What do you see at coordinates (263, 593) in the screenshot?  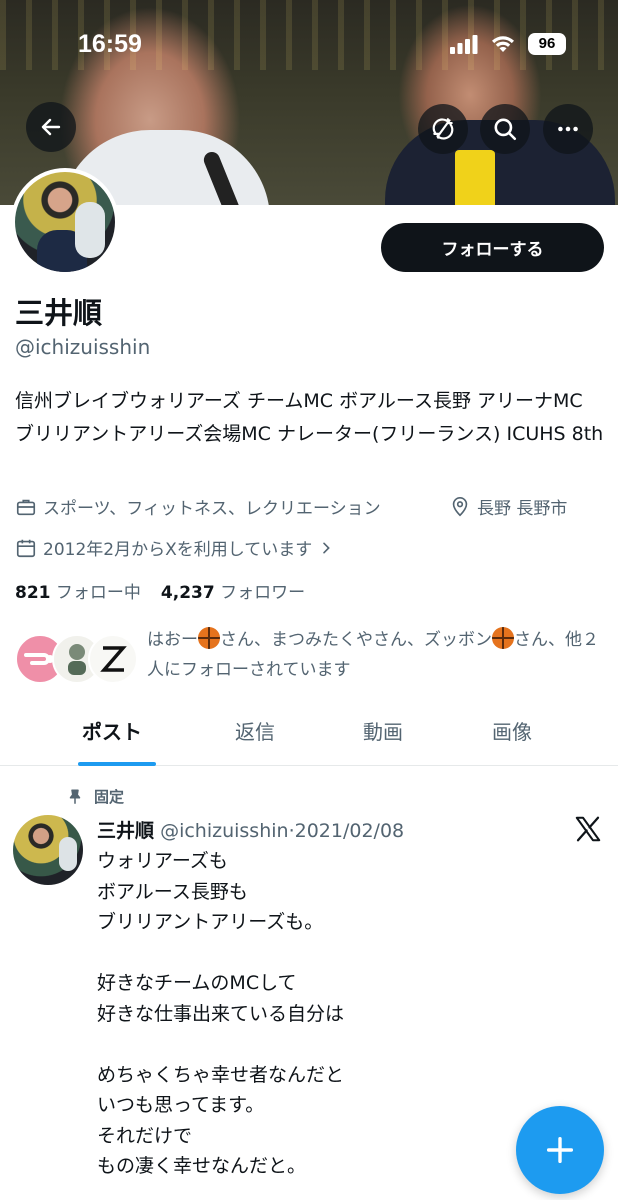 I see `followers-label: フォロワー` at bounding box center [263, 593].